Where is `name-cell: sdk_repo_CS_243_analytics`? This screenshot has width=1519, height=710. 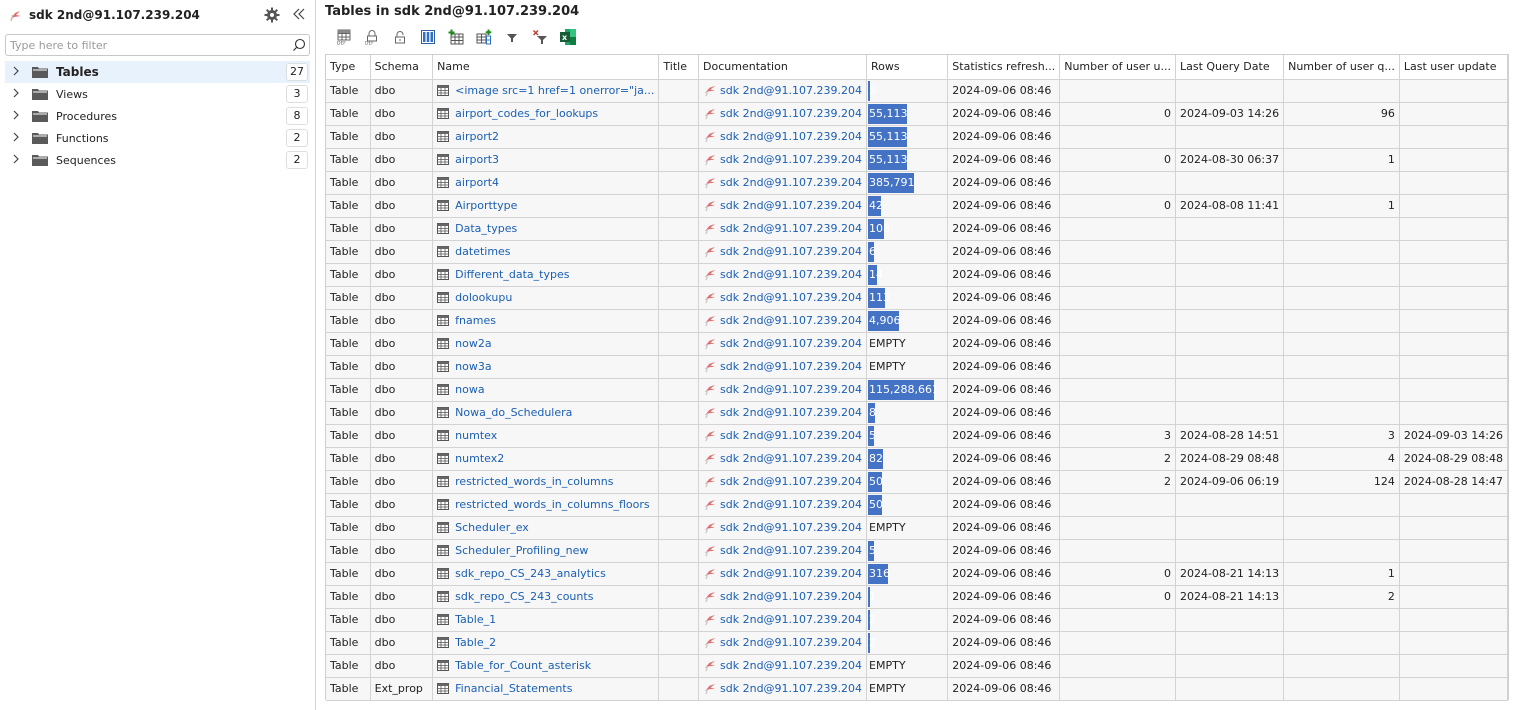
name-cell: sdk_repo_CS_243_analytics is located at coordinates (546, 573).